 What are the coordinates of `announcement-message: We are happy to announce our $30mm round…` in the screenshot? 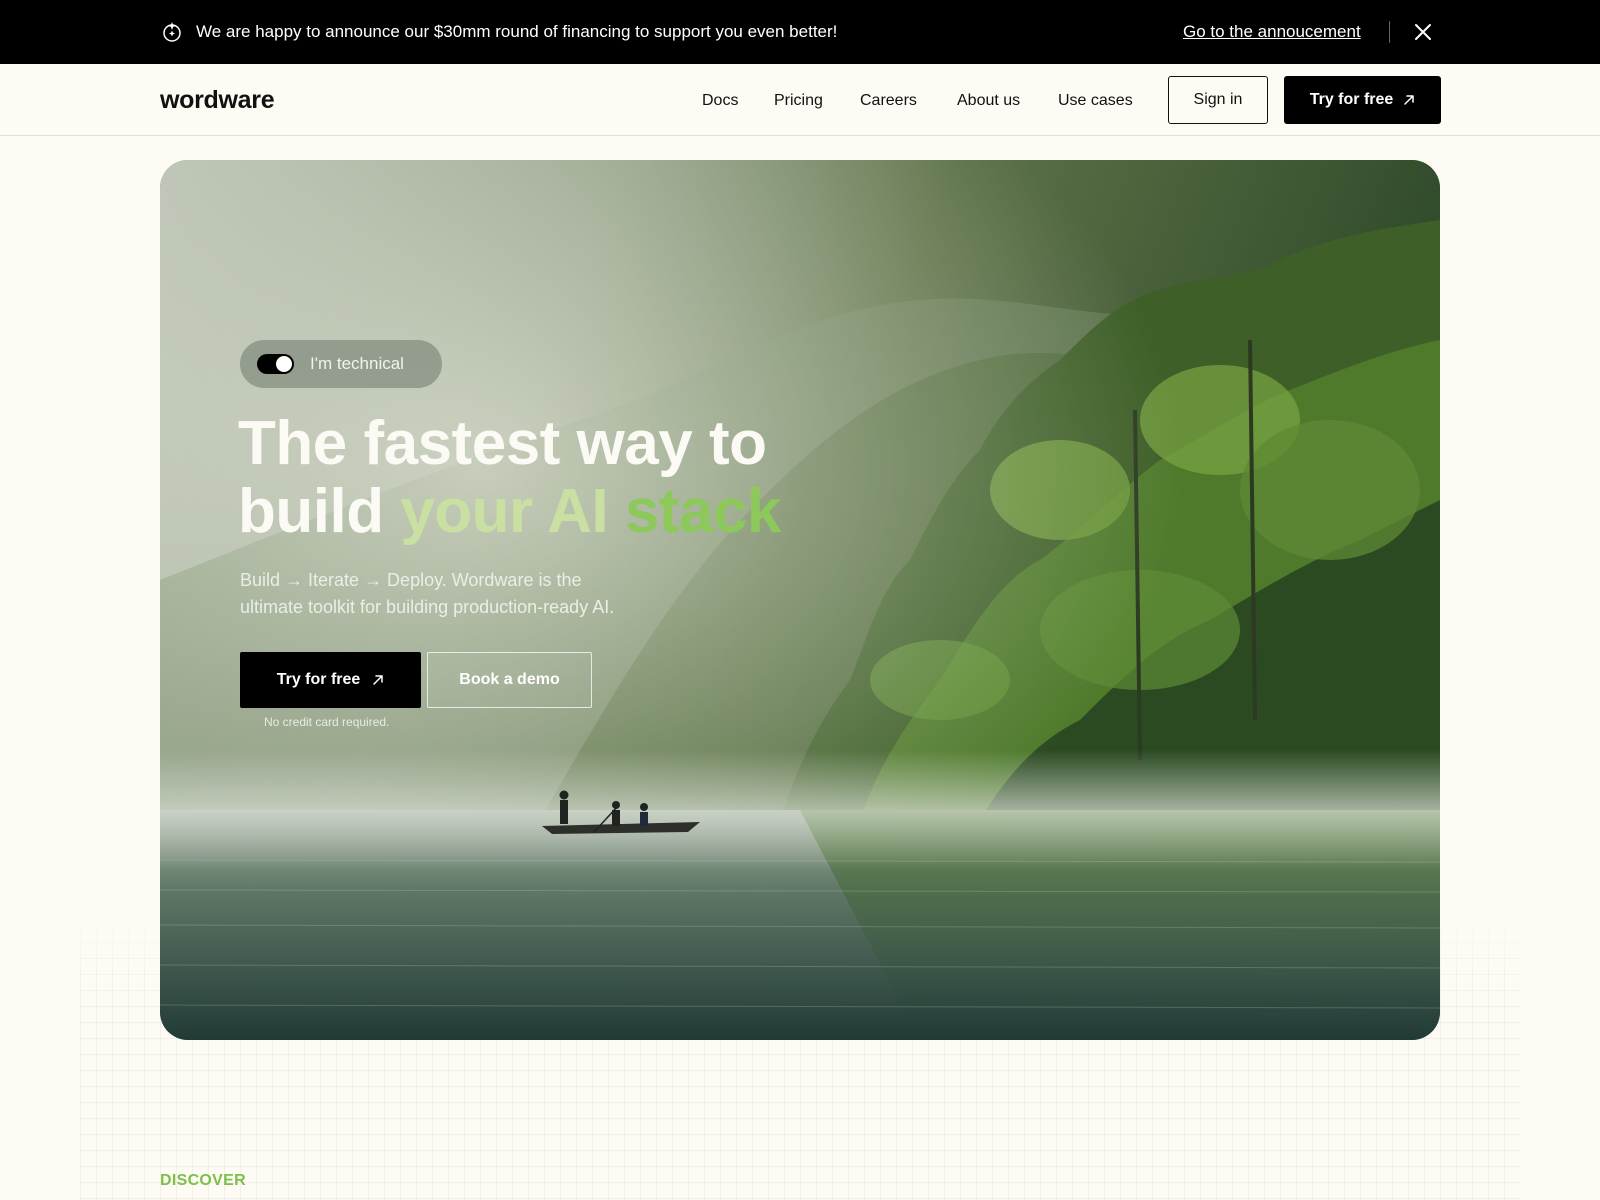 It's located at (517, 31).